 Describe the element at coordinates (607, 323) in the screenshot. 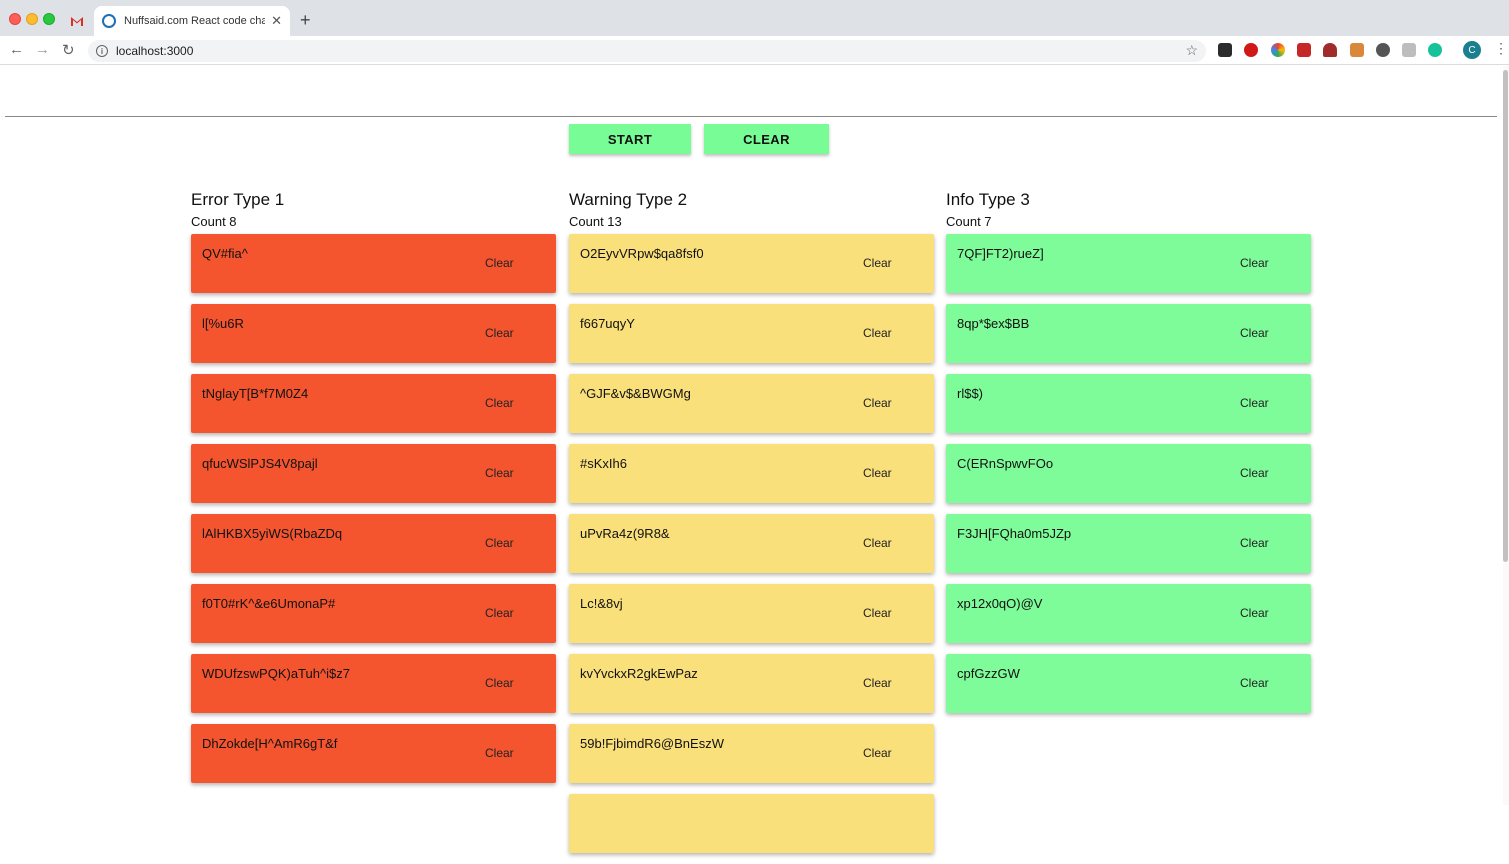

I see `message-text: f667uqyY` at that location.